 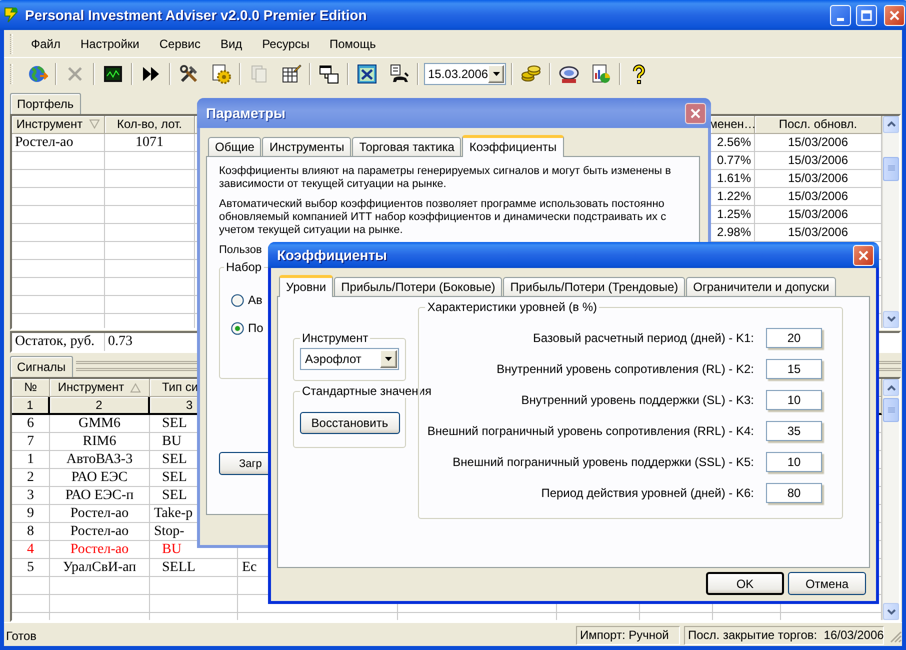 I want to click on group-title: Набор, so click(x=244, y=267).